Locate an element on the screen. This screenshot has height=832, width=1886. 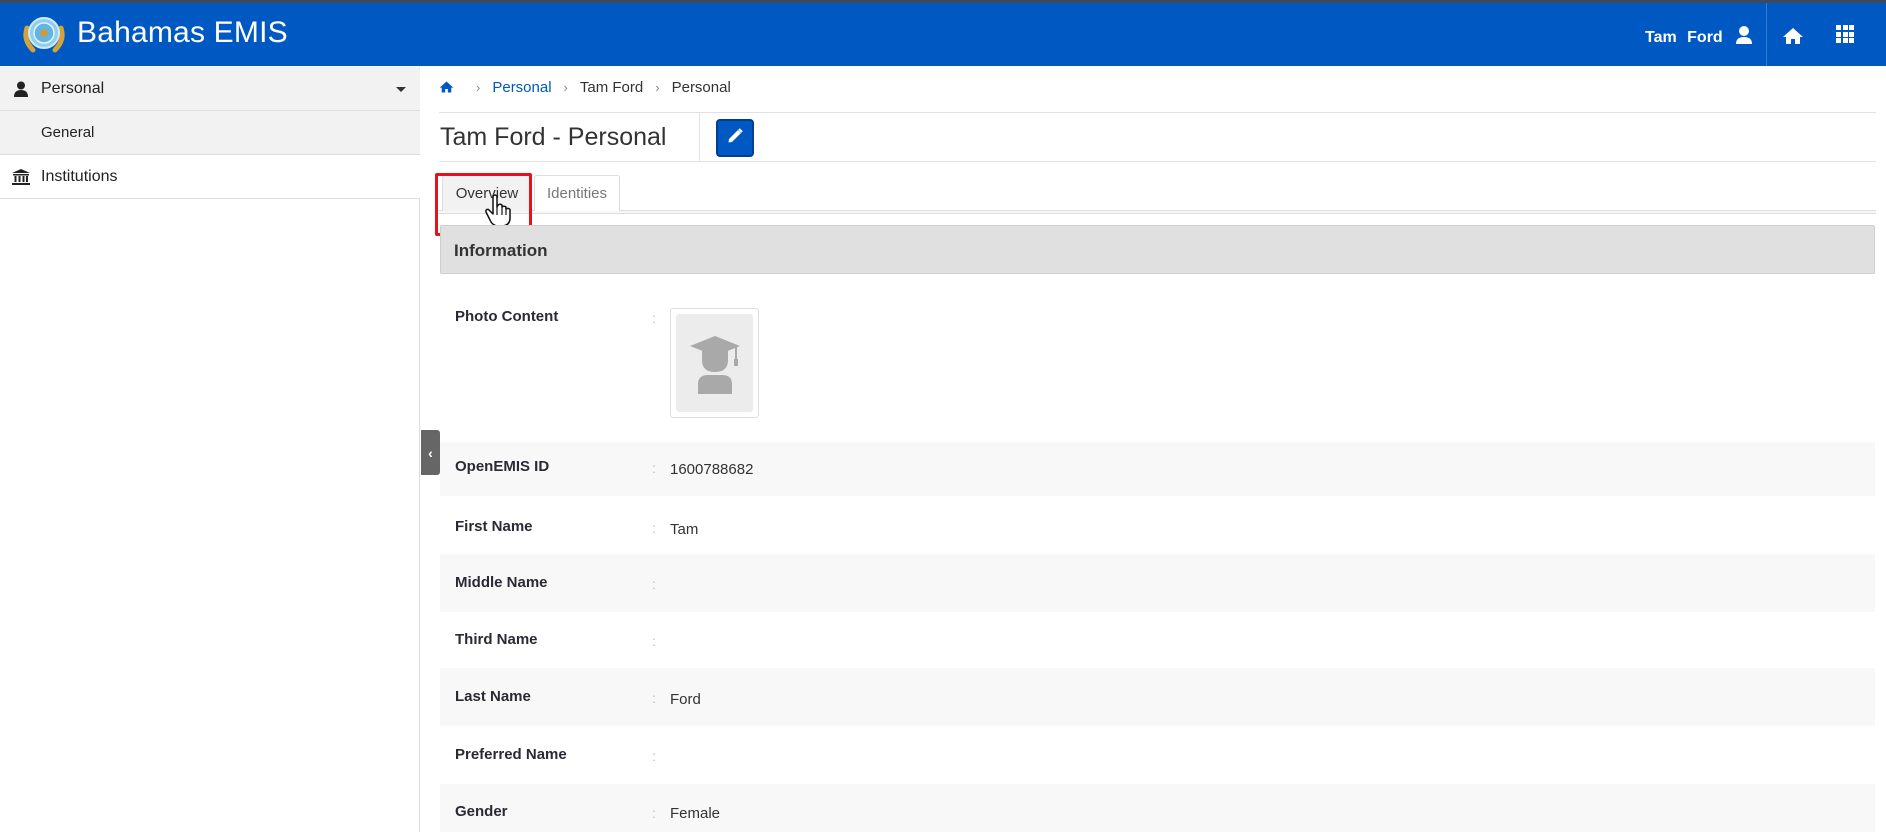
caret-down-icon is located at coordinates (401, 89).